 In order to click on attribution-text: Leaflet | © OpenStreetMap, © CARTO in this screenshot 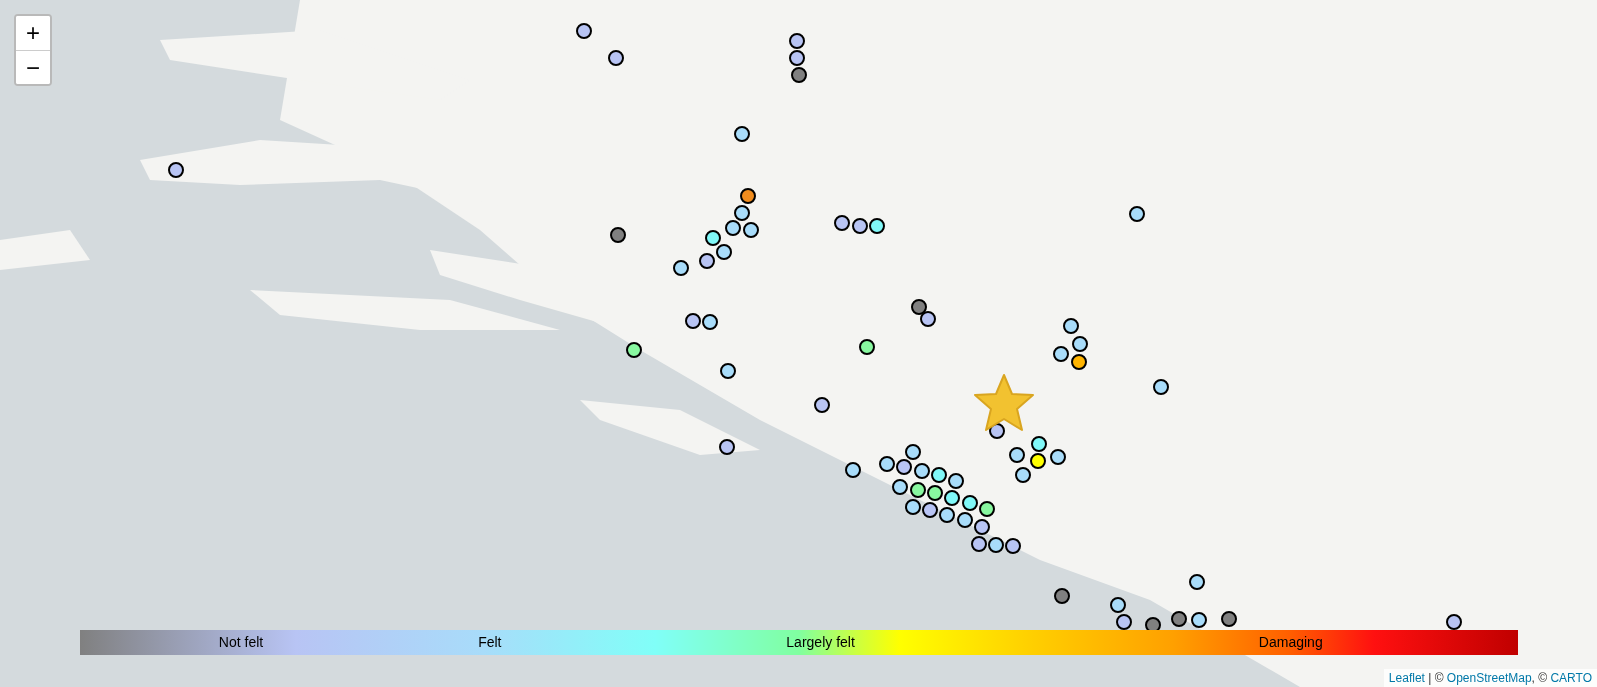, I will do `click(1490, 678)`.